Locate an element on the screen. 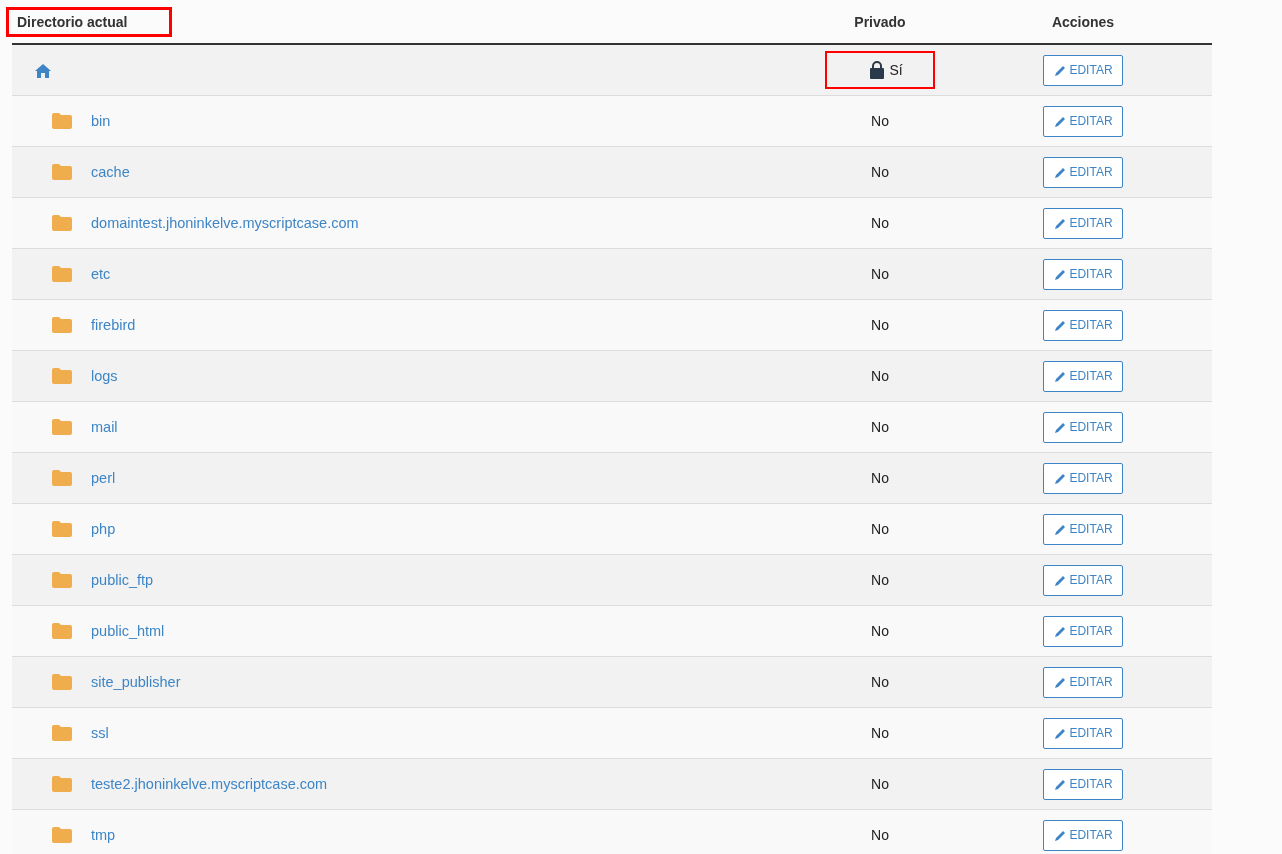  folder-link: cache is located at coordinates (110, 172).